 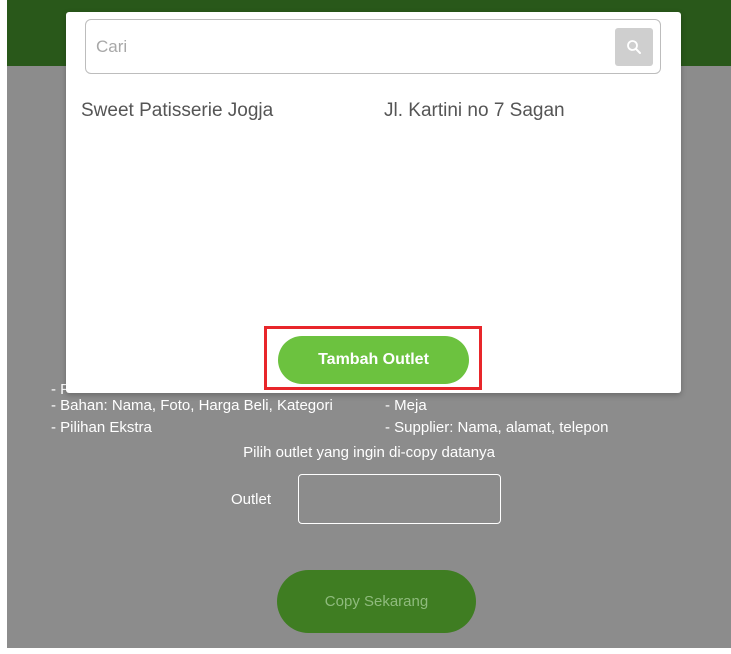 I want to click on data-item-meja: - Meja, so click(x=406, y=405).